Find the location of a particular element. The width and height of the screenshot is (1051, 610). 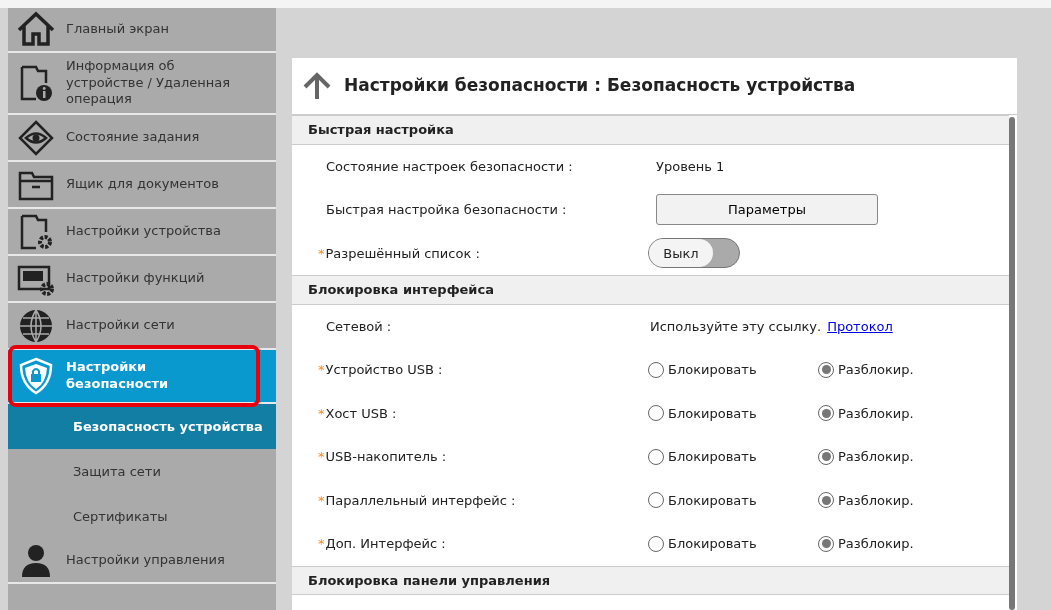

field-label: Доп. Интерфейс : is located at coordinates (385, 543).